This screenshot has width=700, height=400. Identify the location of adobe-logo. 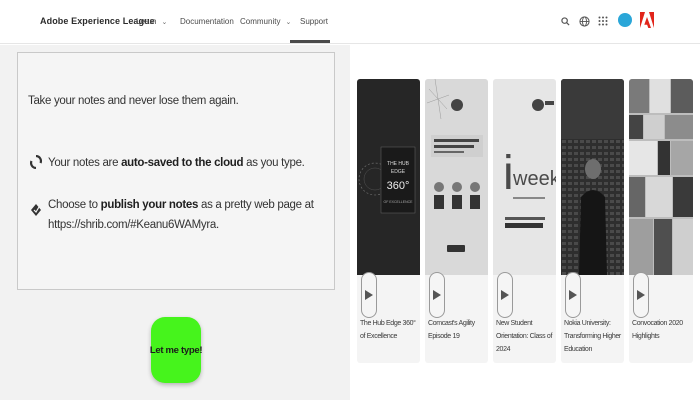
(647, 20).